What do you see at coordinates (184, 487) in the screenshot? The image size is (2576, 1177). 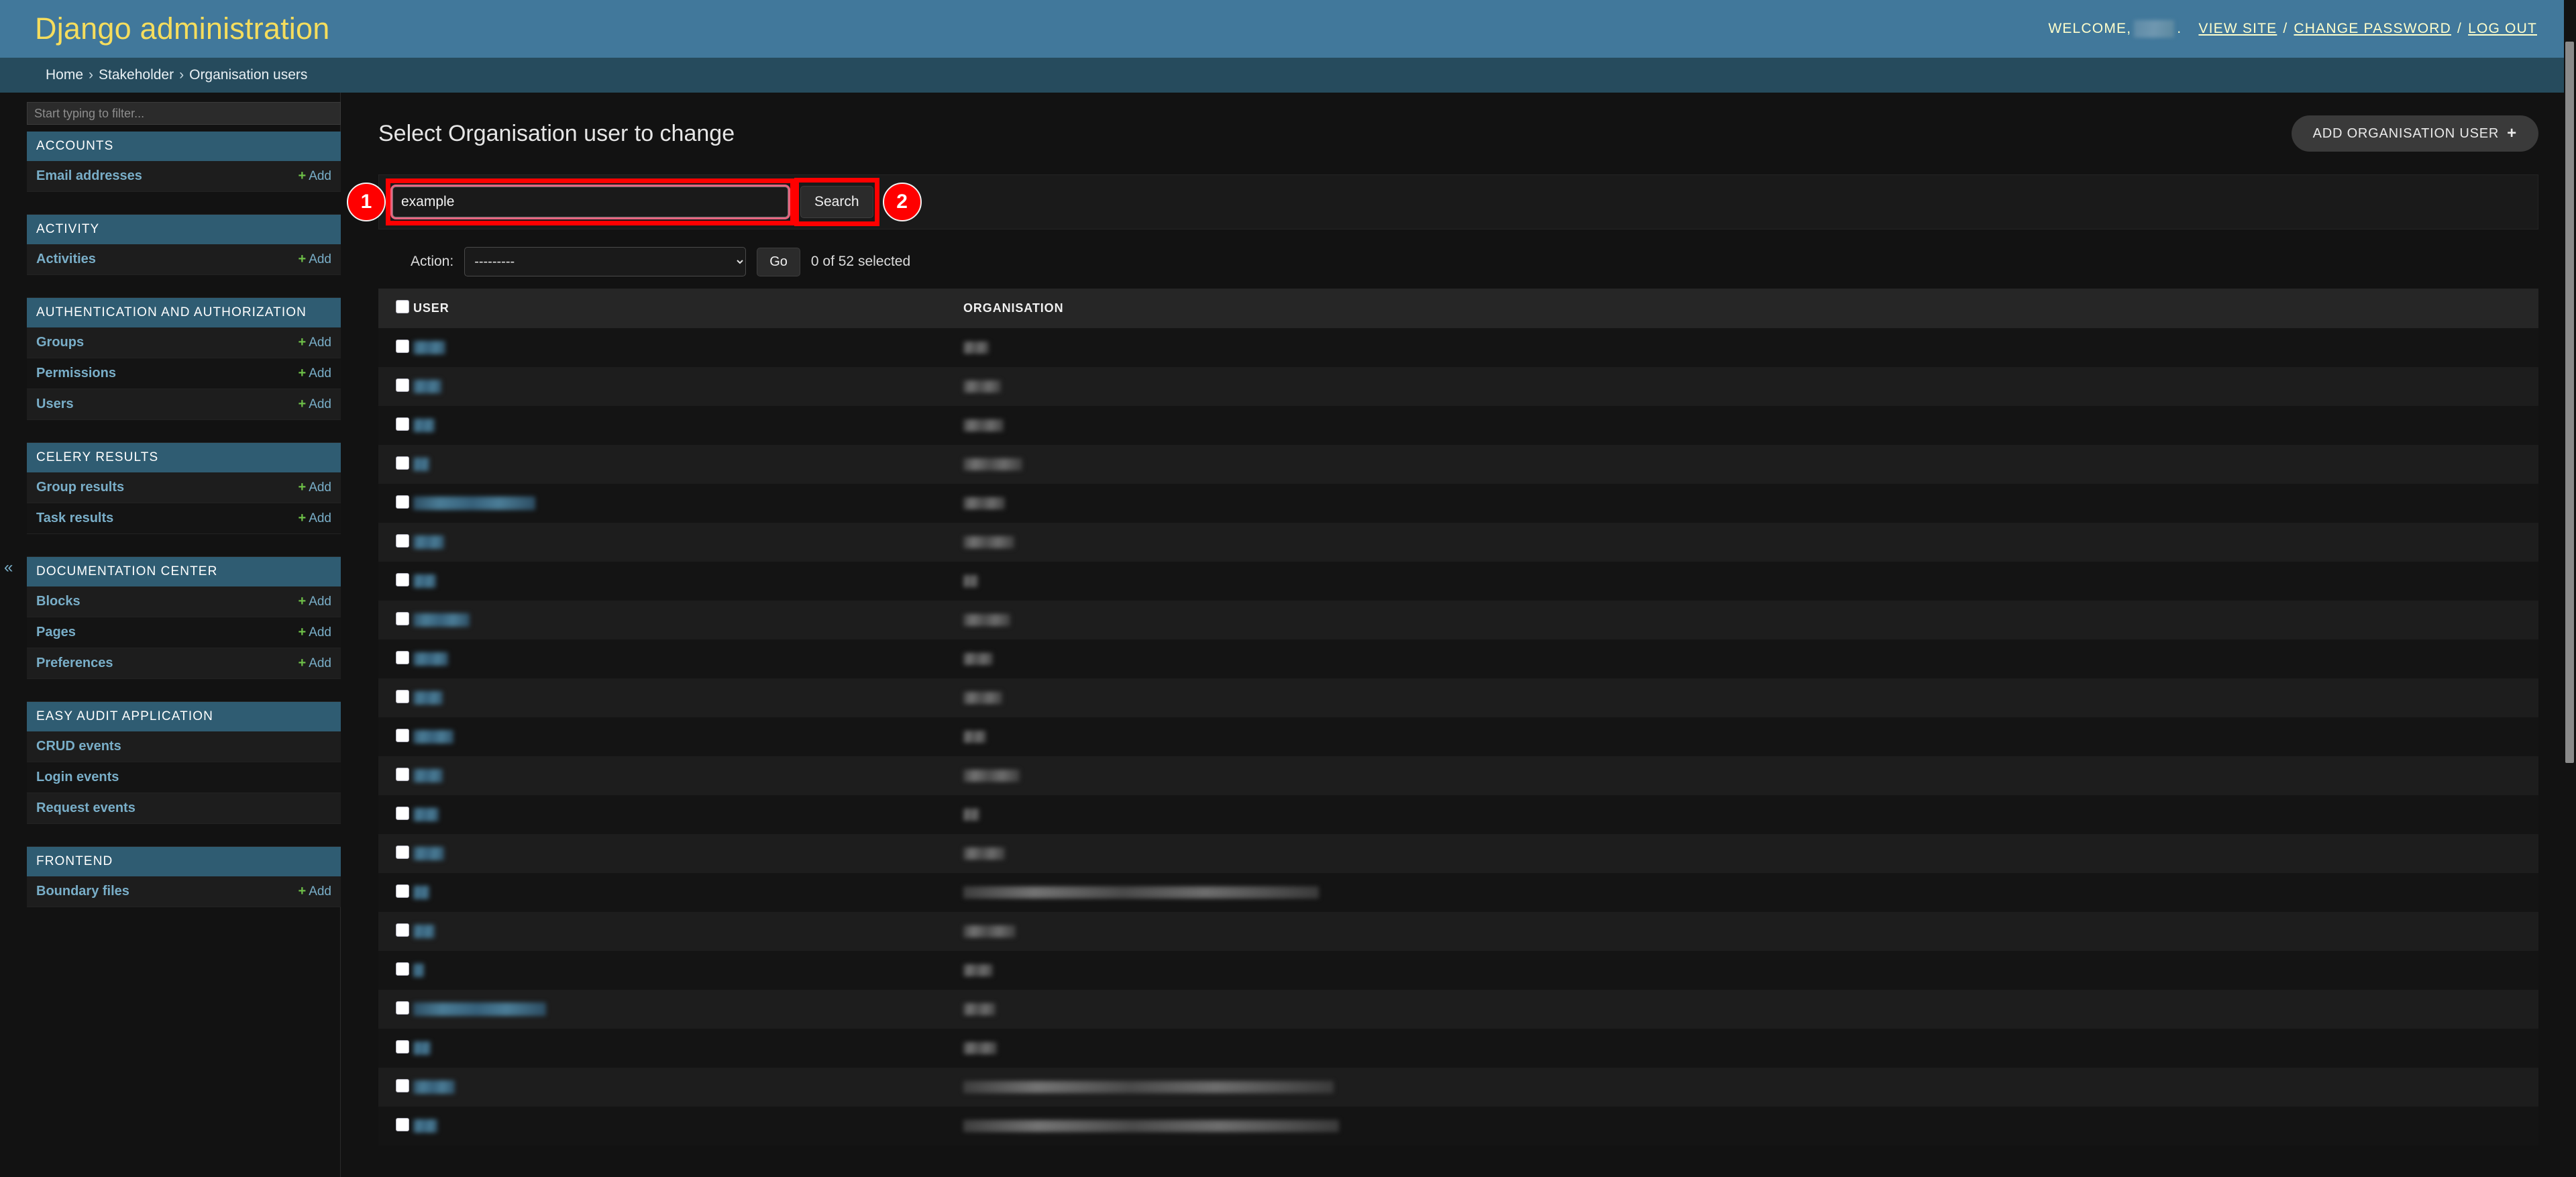 I see `sidebar-item-group-results: Group results + Add` at bounding box center [184, 487].